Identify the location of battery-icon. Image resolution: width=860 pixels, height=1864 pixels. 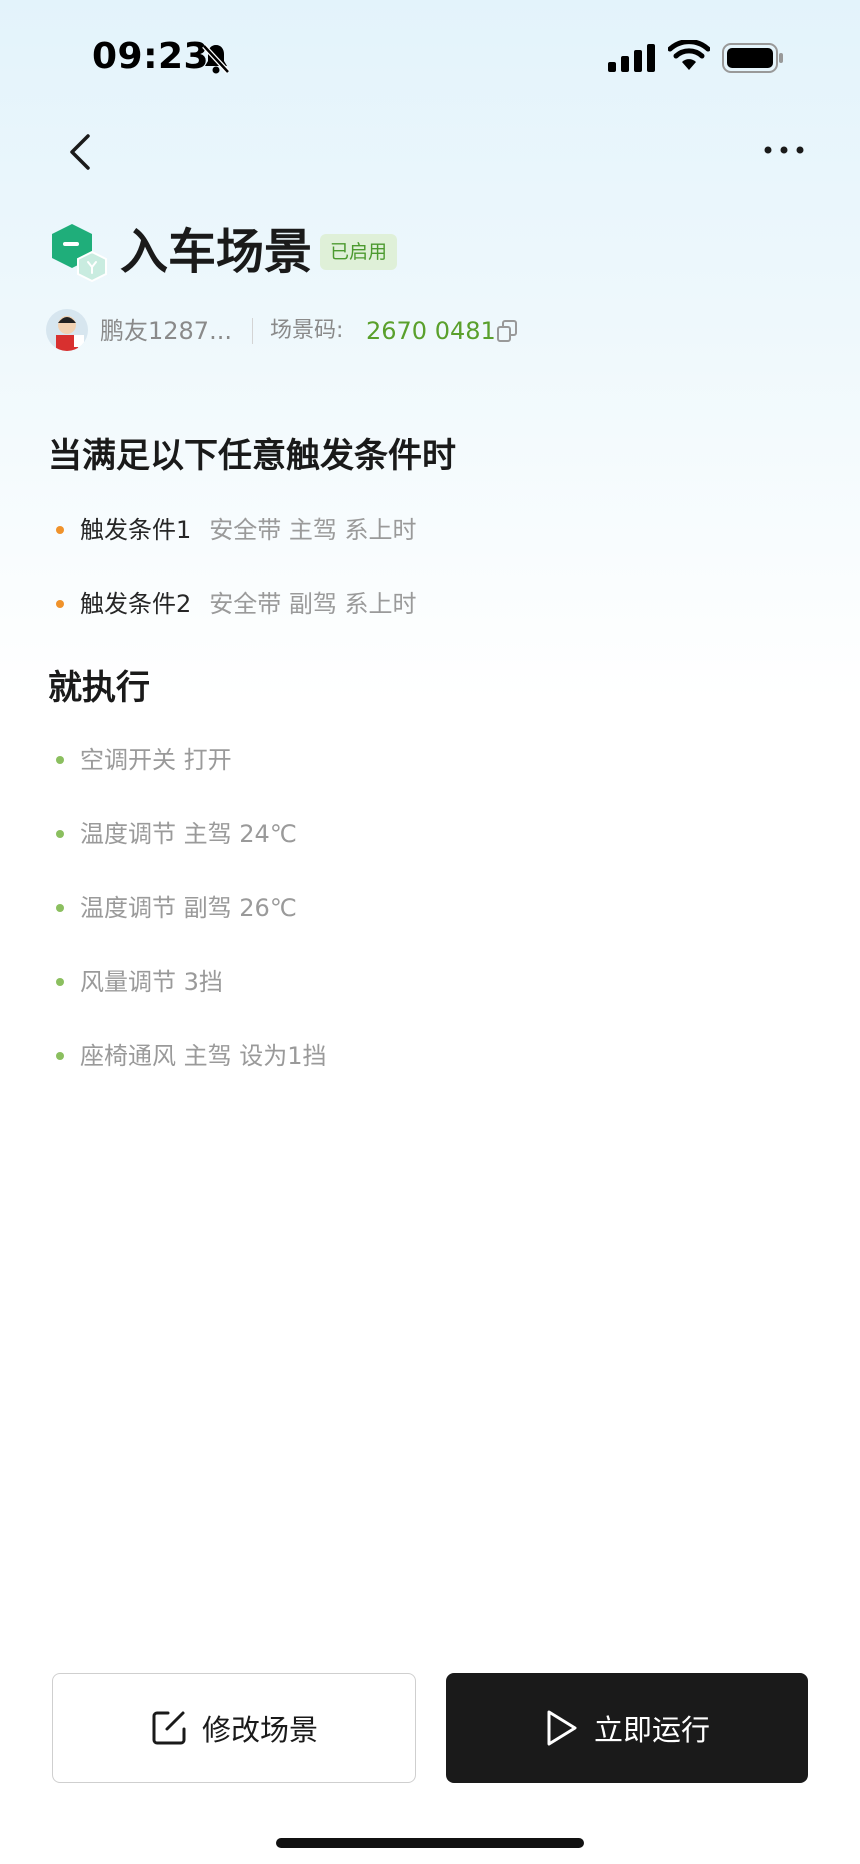
(752, 58).